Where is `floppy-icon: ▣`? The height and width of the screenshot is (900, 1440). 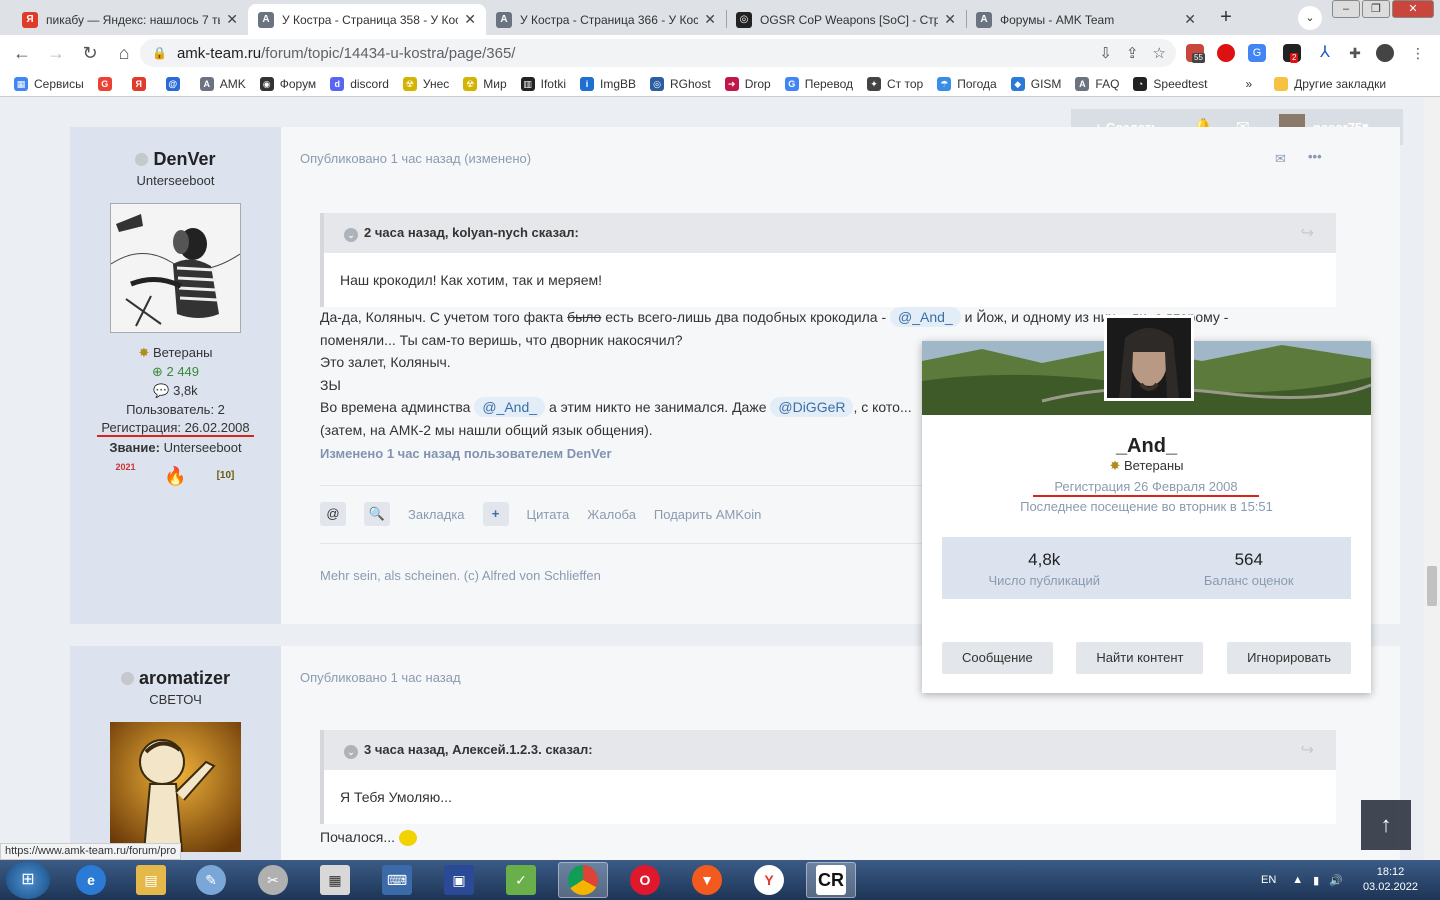 floppy-icon: ▣ is located at coordinates (459, 880).